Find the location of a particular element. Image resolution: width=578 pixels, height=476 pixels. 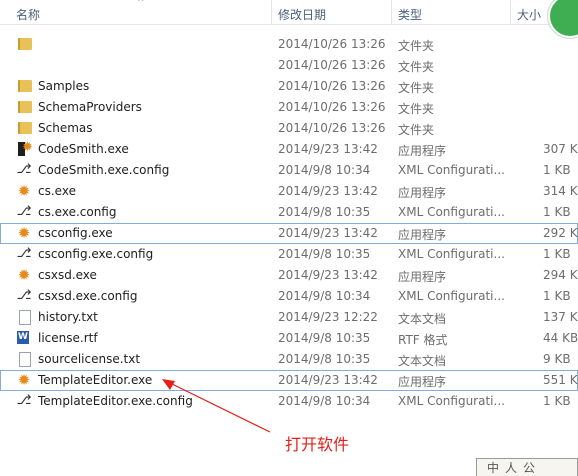

file-name: license.rtf is located at coordinates (68, 338).